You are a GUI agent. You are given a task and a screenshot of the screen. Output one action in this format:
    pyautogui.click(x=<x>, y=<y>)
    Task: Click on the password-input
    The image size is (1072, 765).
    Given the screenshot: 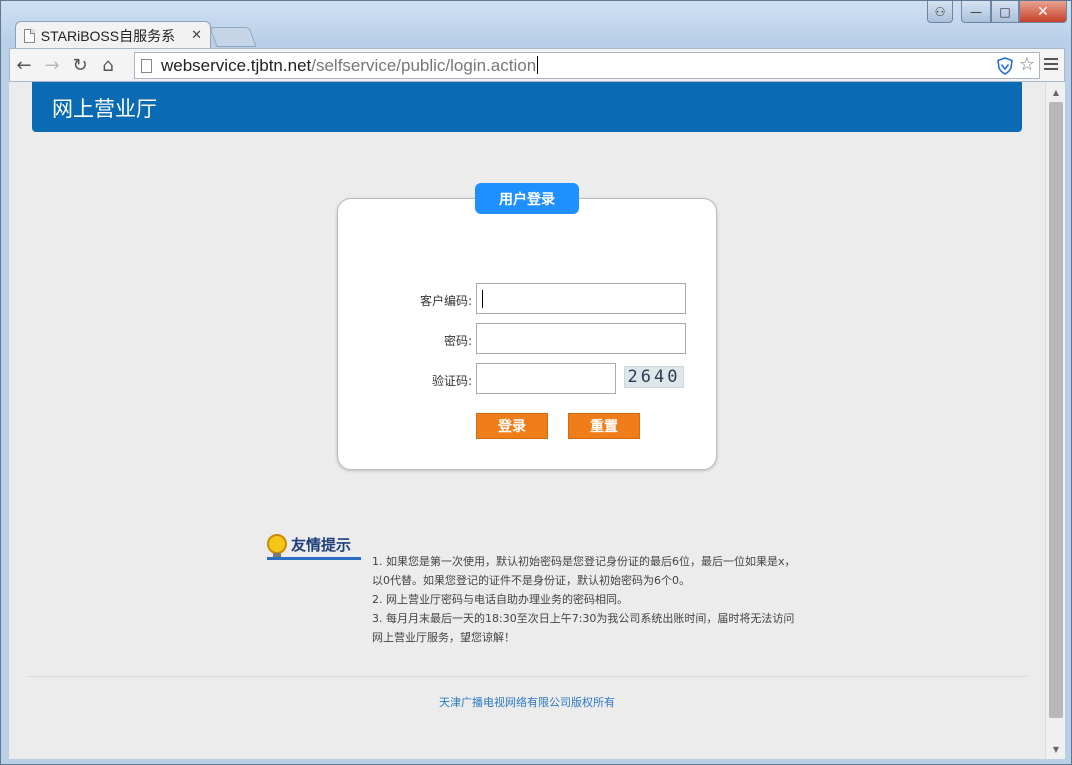 What is the action you would take?
    pyautogui.click(x=581, y=338)
    